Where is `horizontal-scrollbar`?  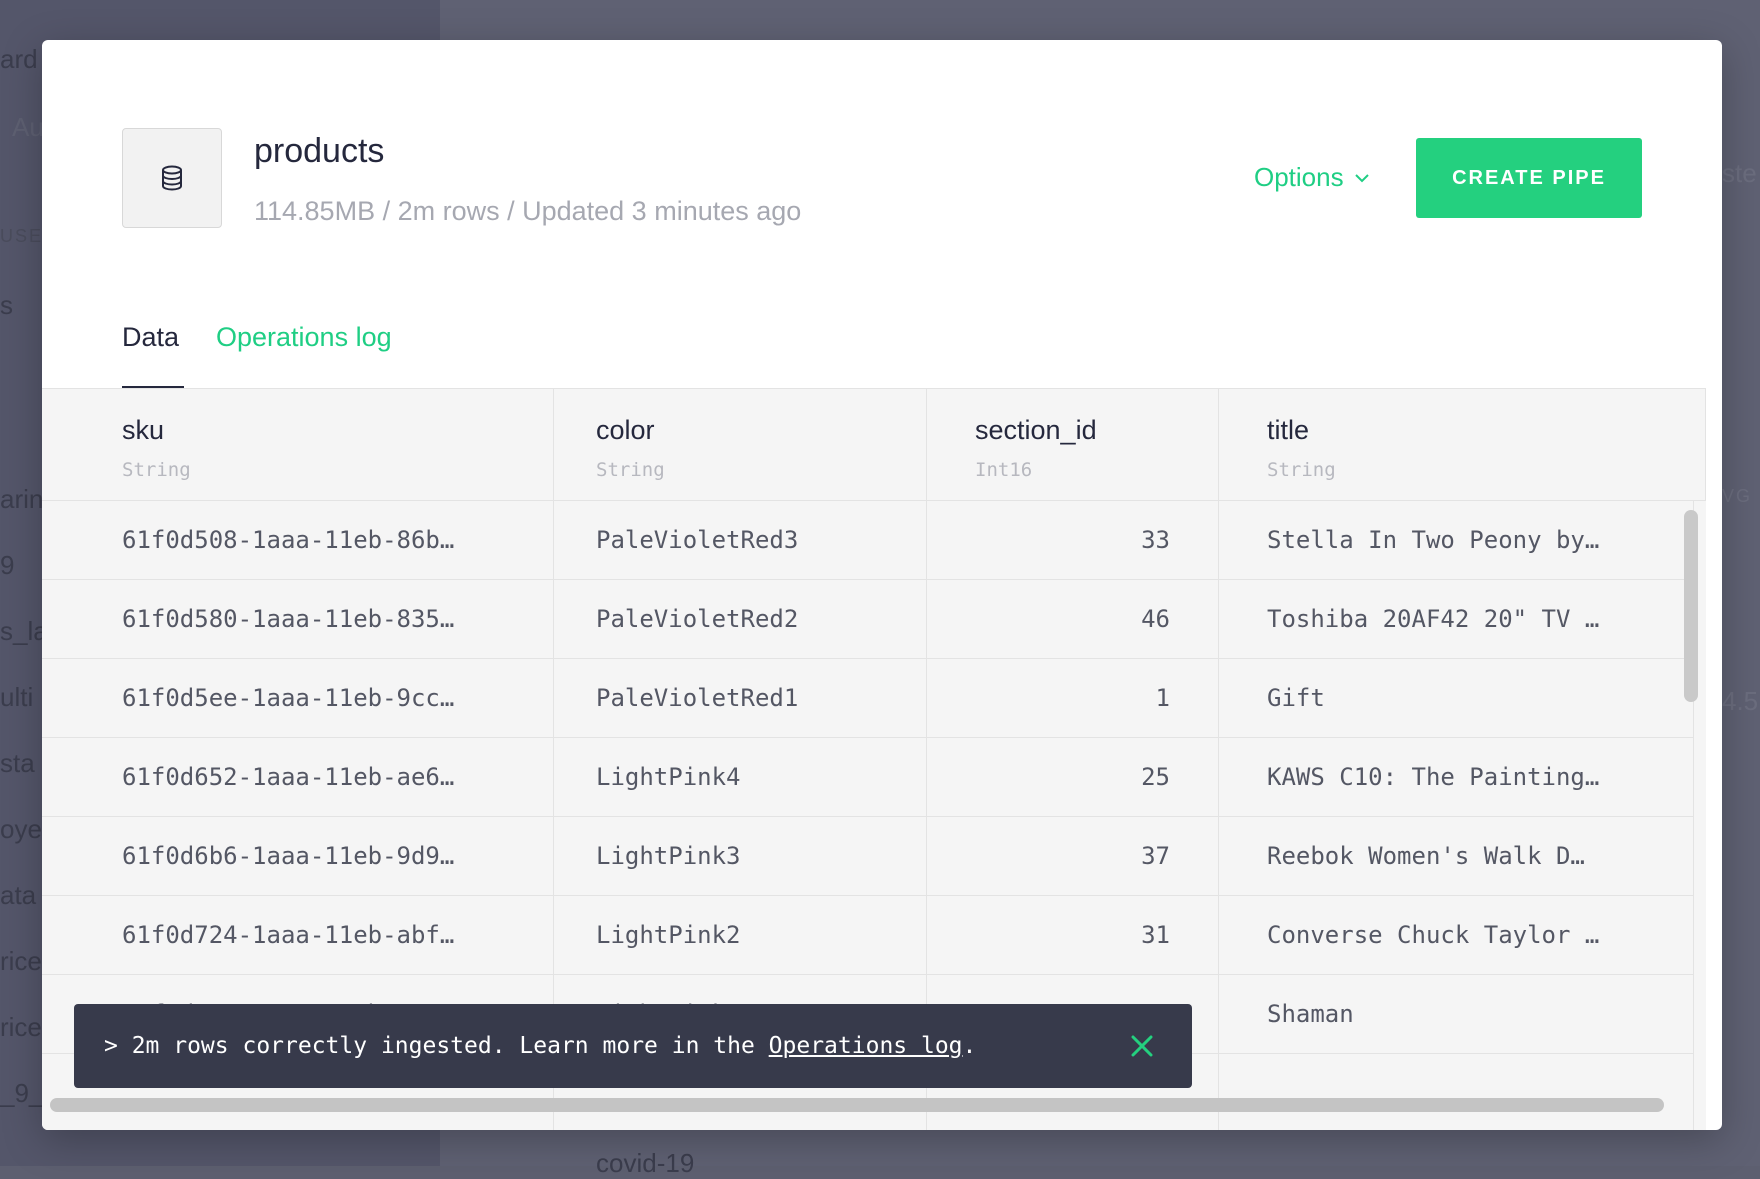 horizontal-scrollbar is located at coordinates (857, 1105).